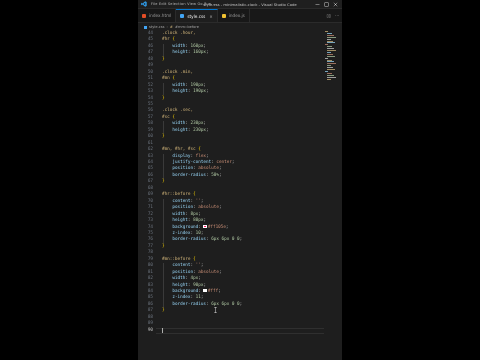 This screenshot has height=360, width=480. What do you see at coordinates (340, 195) in the screenshot?
I see `vertical-scrollbar` at bounding box center [340, 195].